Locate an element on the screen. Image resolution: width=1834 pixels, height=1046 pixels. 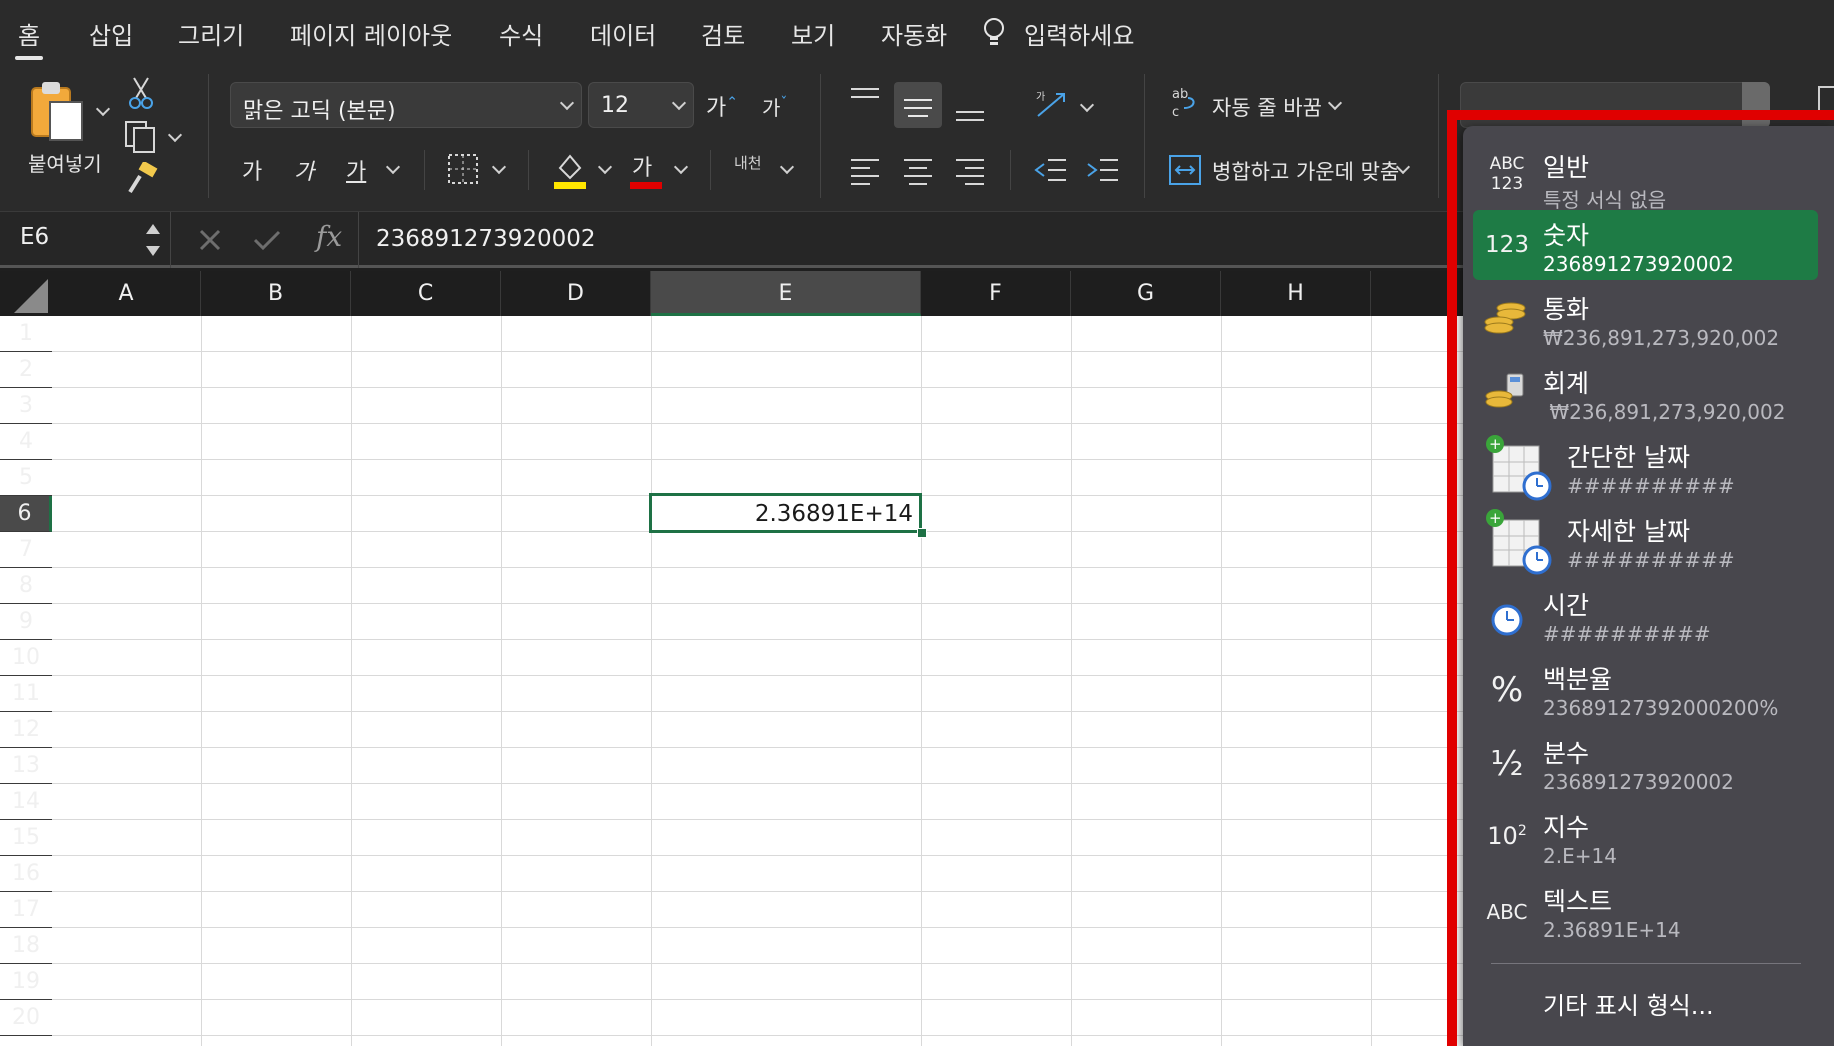
paste-dropdown-chevron-icon is located at coordinates (103, 109).